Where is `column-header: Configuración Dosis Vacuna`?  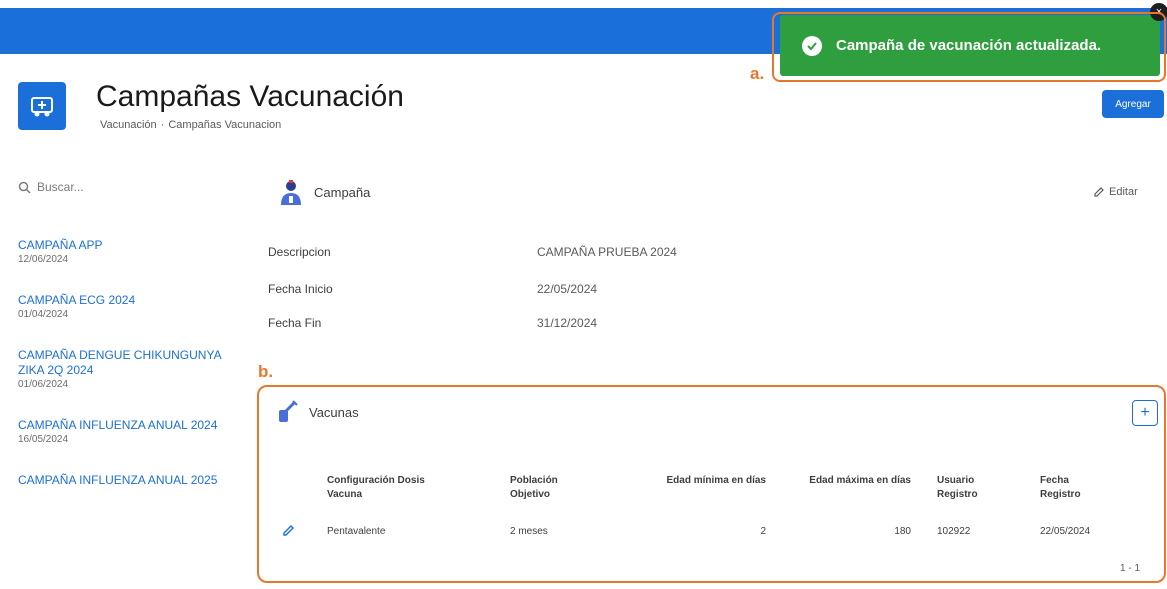 column-header: Configuración Dosis Vacuna is located at coordinates (376, 487).